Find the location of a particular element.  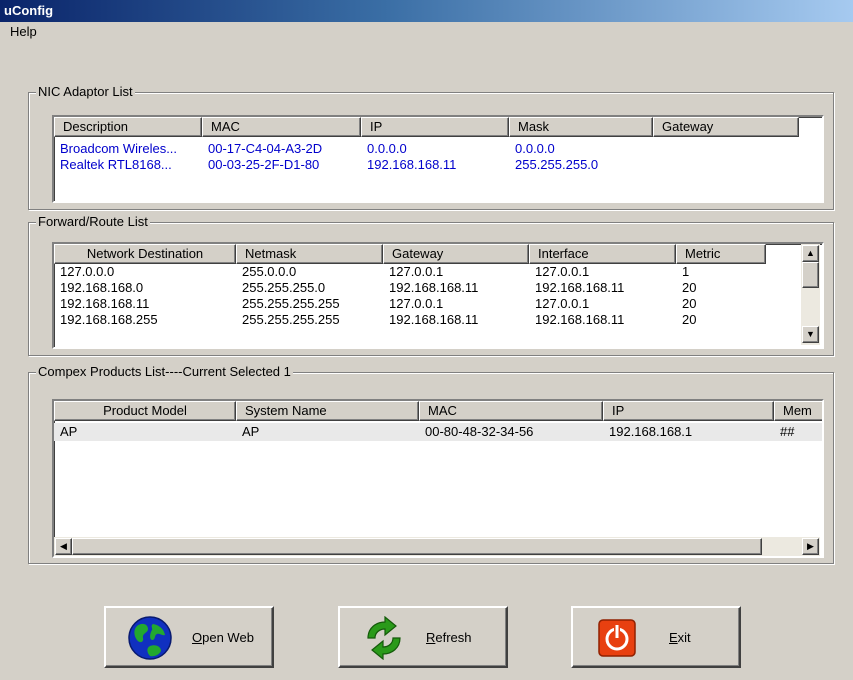

product-cell-system-name: AP is located at coordinates (251, 431).